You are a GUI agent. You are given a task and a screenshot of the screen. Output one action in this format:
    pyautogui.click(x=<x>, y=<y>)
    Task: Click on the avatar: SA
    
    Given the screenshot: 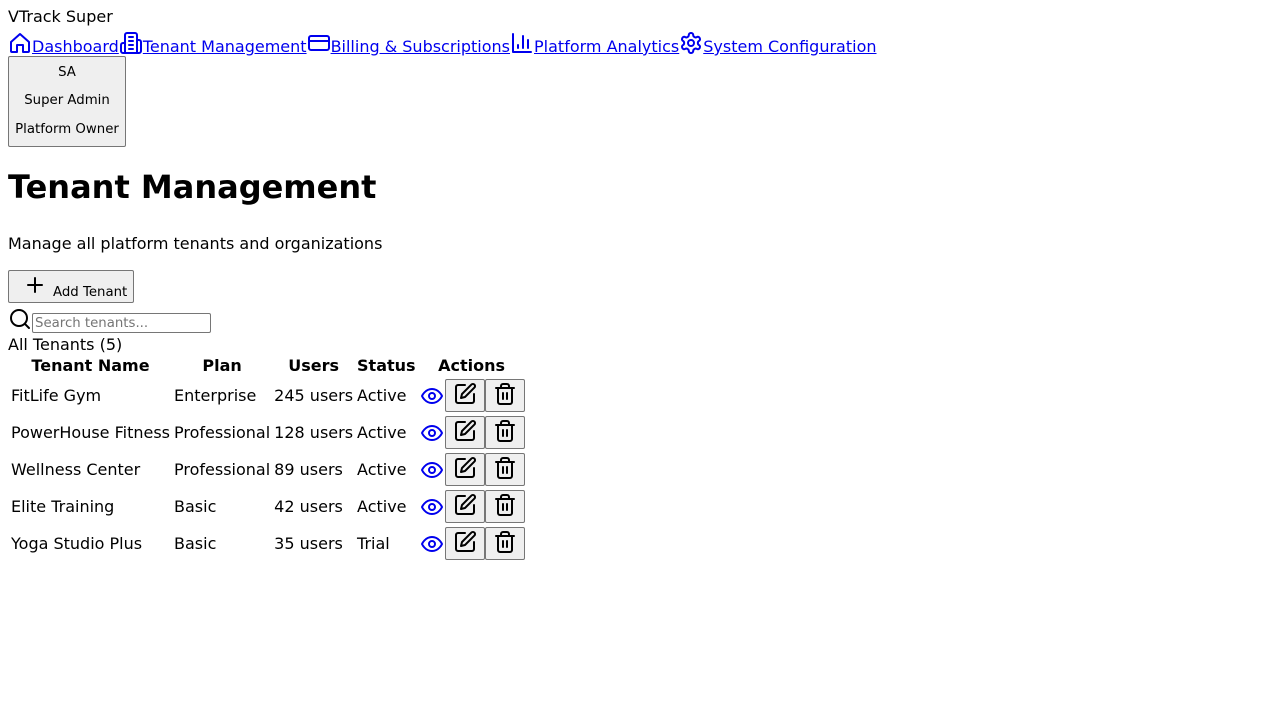 What is the action you would take?
    pyautogui.click(x=67, y=72)
    